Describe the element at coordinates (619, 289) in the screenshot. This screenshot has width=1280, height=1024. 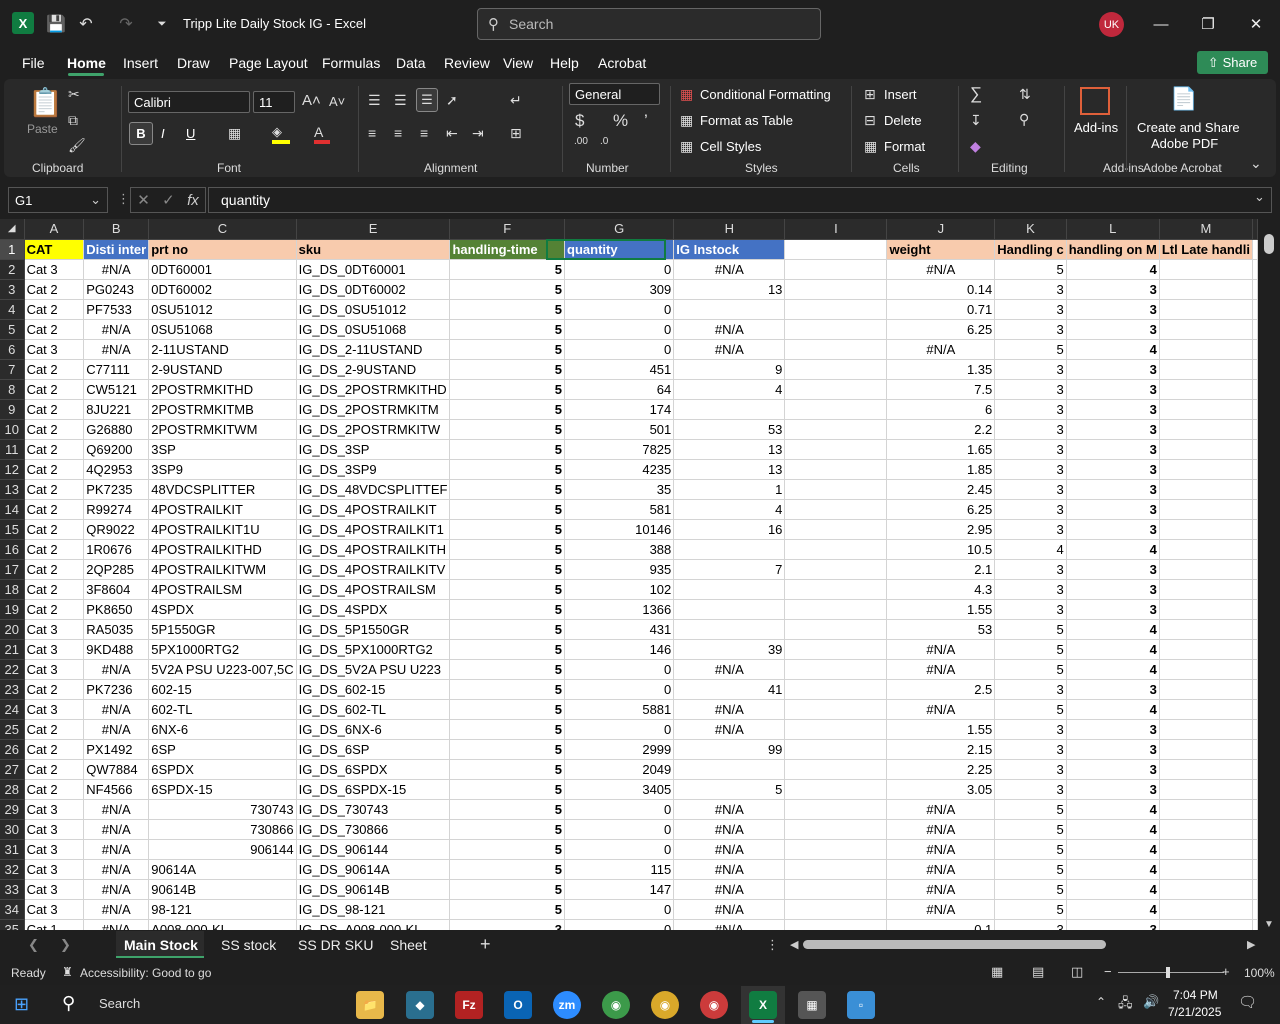
I see `cell: 309` at that location.